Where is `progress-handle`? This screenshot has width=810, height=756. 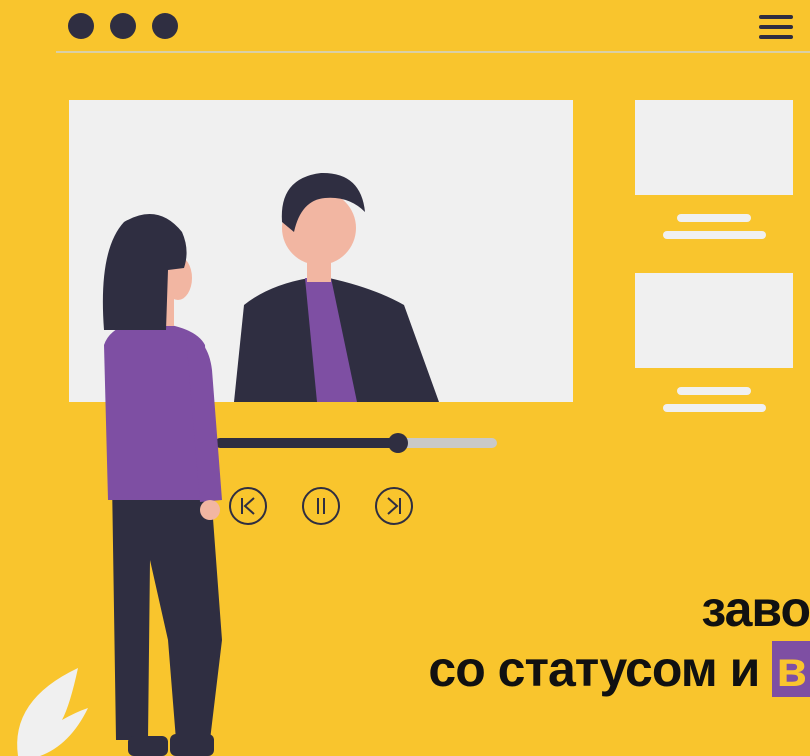 progress-handle is located at coordinates (398, 443).